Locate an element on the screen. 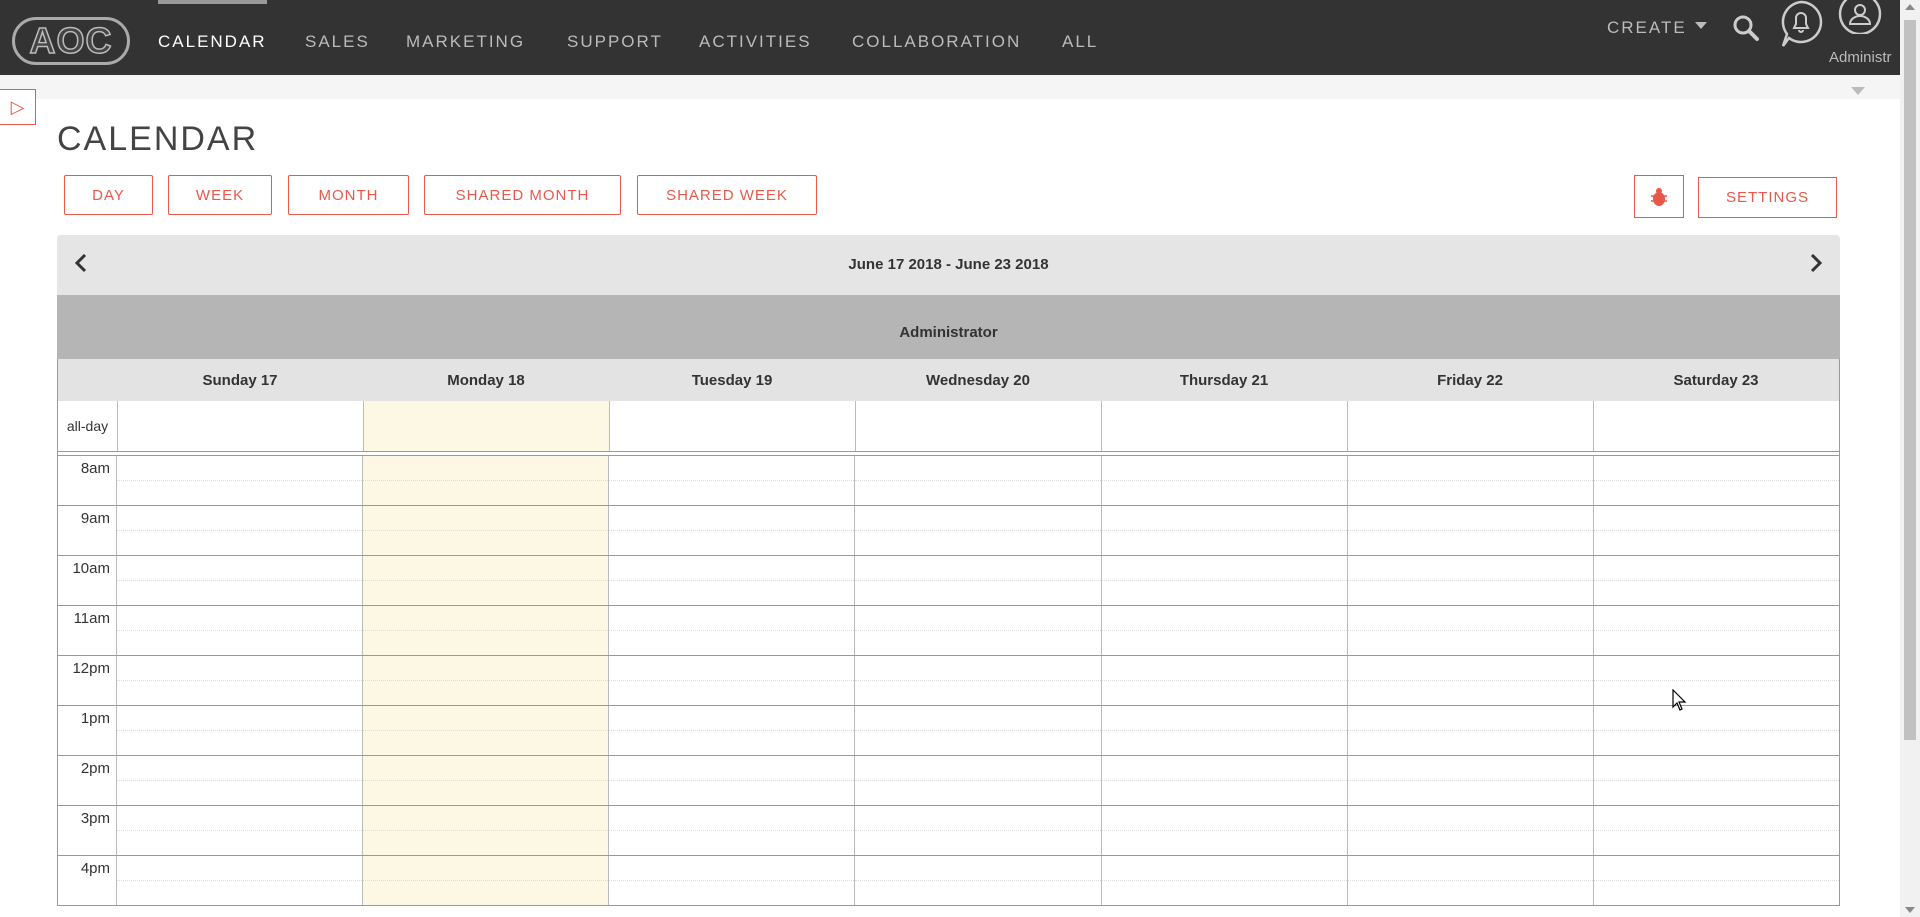 This screenshot has height=917, width=1920. nav-tab-marketing: MARKETING is located at coordinates (465, 37).